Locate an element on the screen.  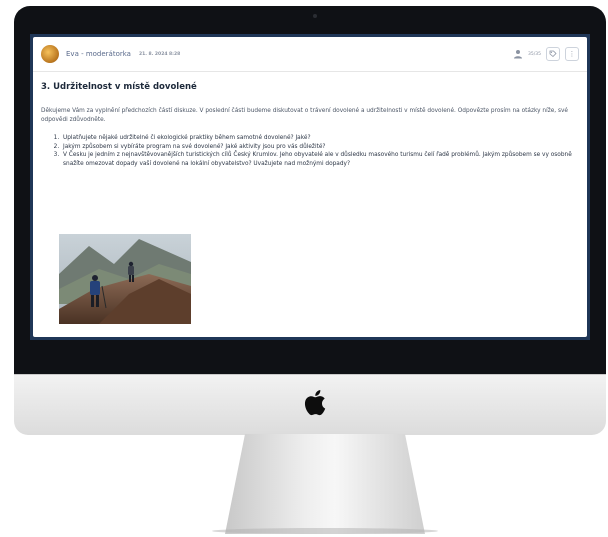
participant-count: 35/35 is located at coordinates (534, 54).